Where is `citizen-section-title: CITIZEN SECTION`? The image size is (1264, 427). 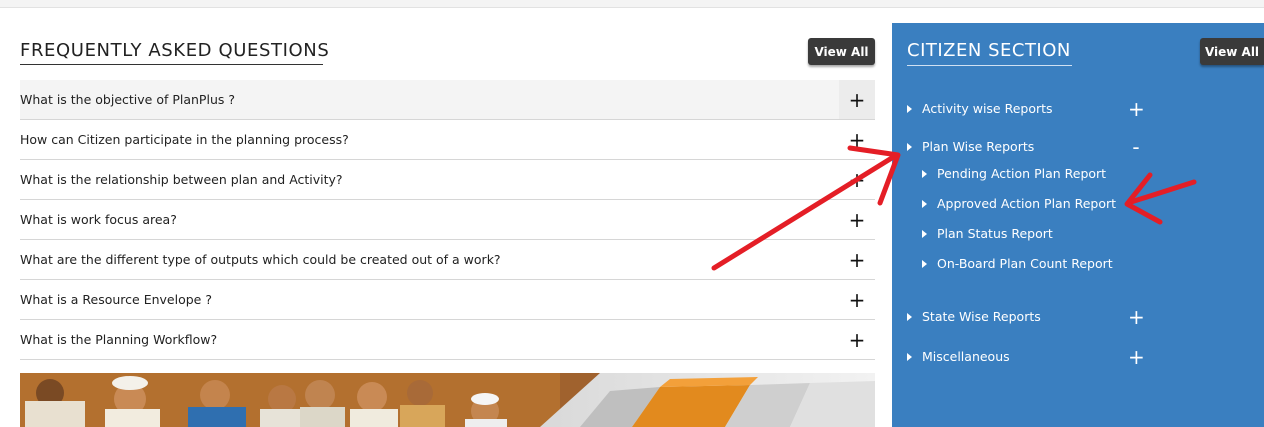
citizen-section-title: CITIZEN SECTION is located at coordinates (989, 50).